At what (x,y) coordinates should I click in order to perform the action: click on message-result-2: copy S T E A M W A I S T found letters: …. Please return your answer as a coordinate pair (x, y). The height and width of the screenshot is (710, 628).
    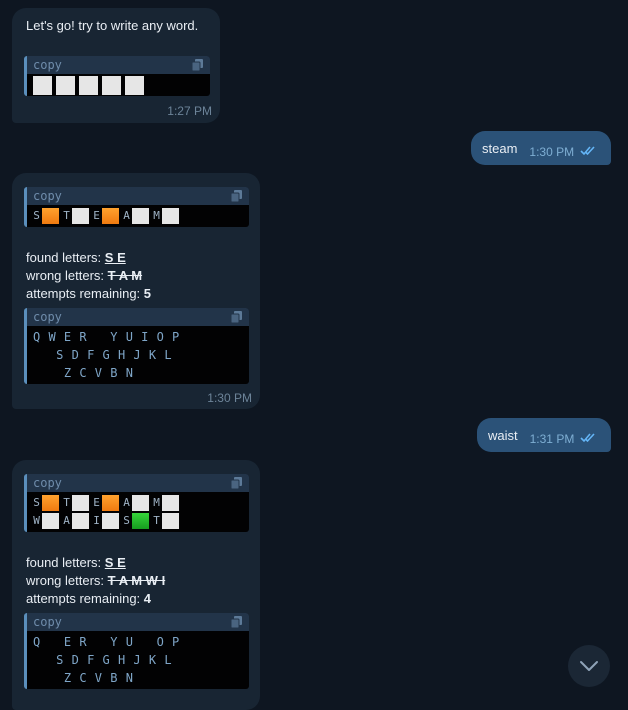
    Looking at the image, I should click on (136, 585).